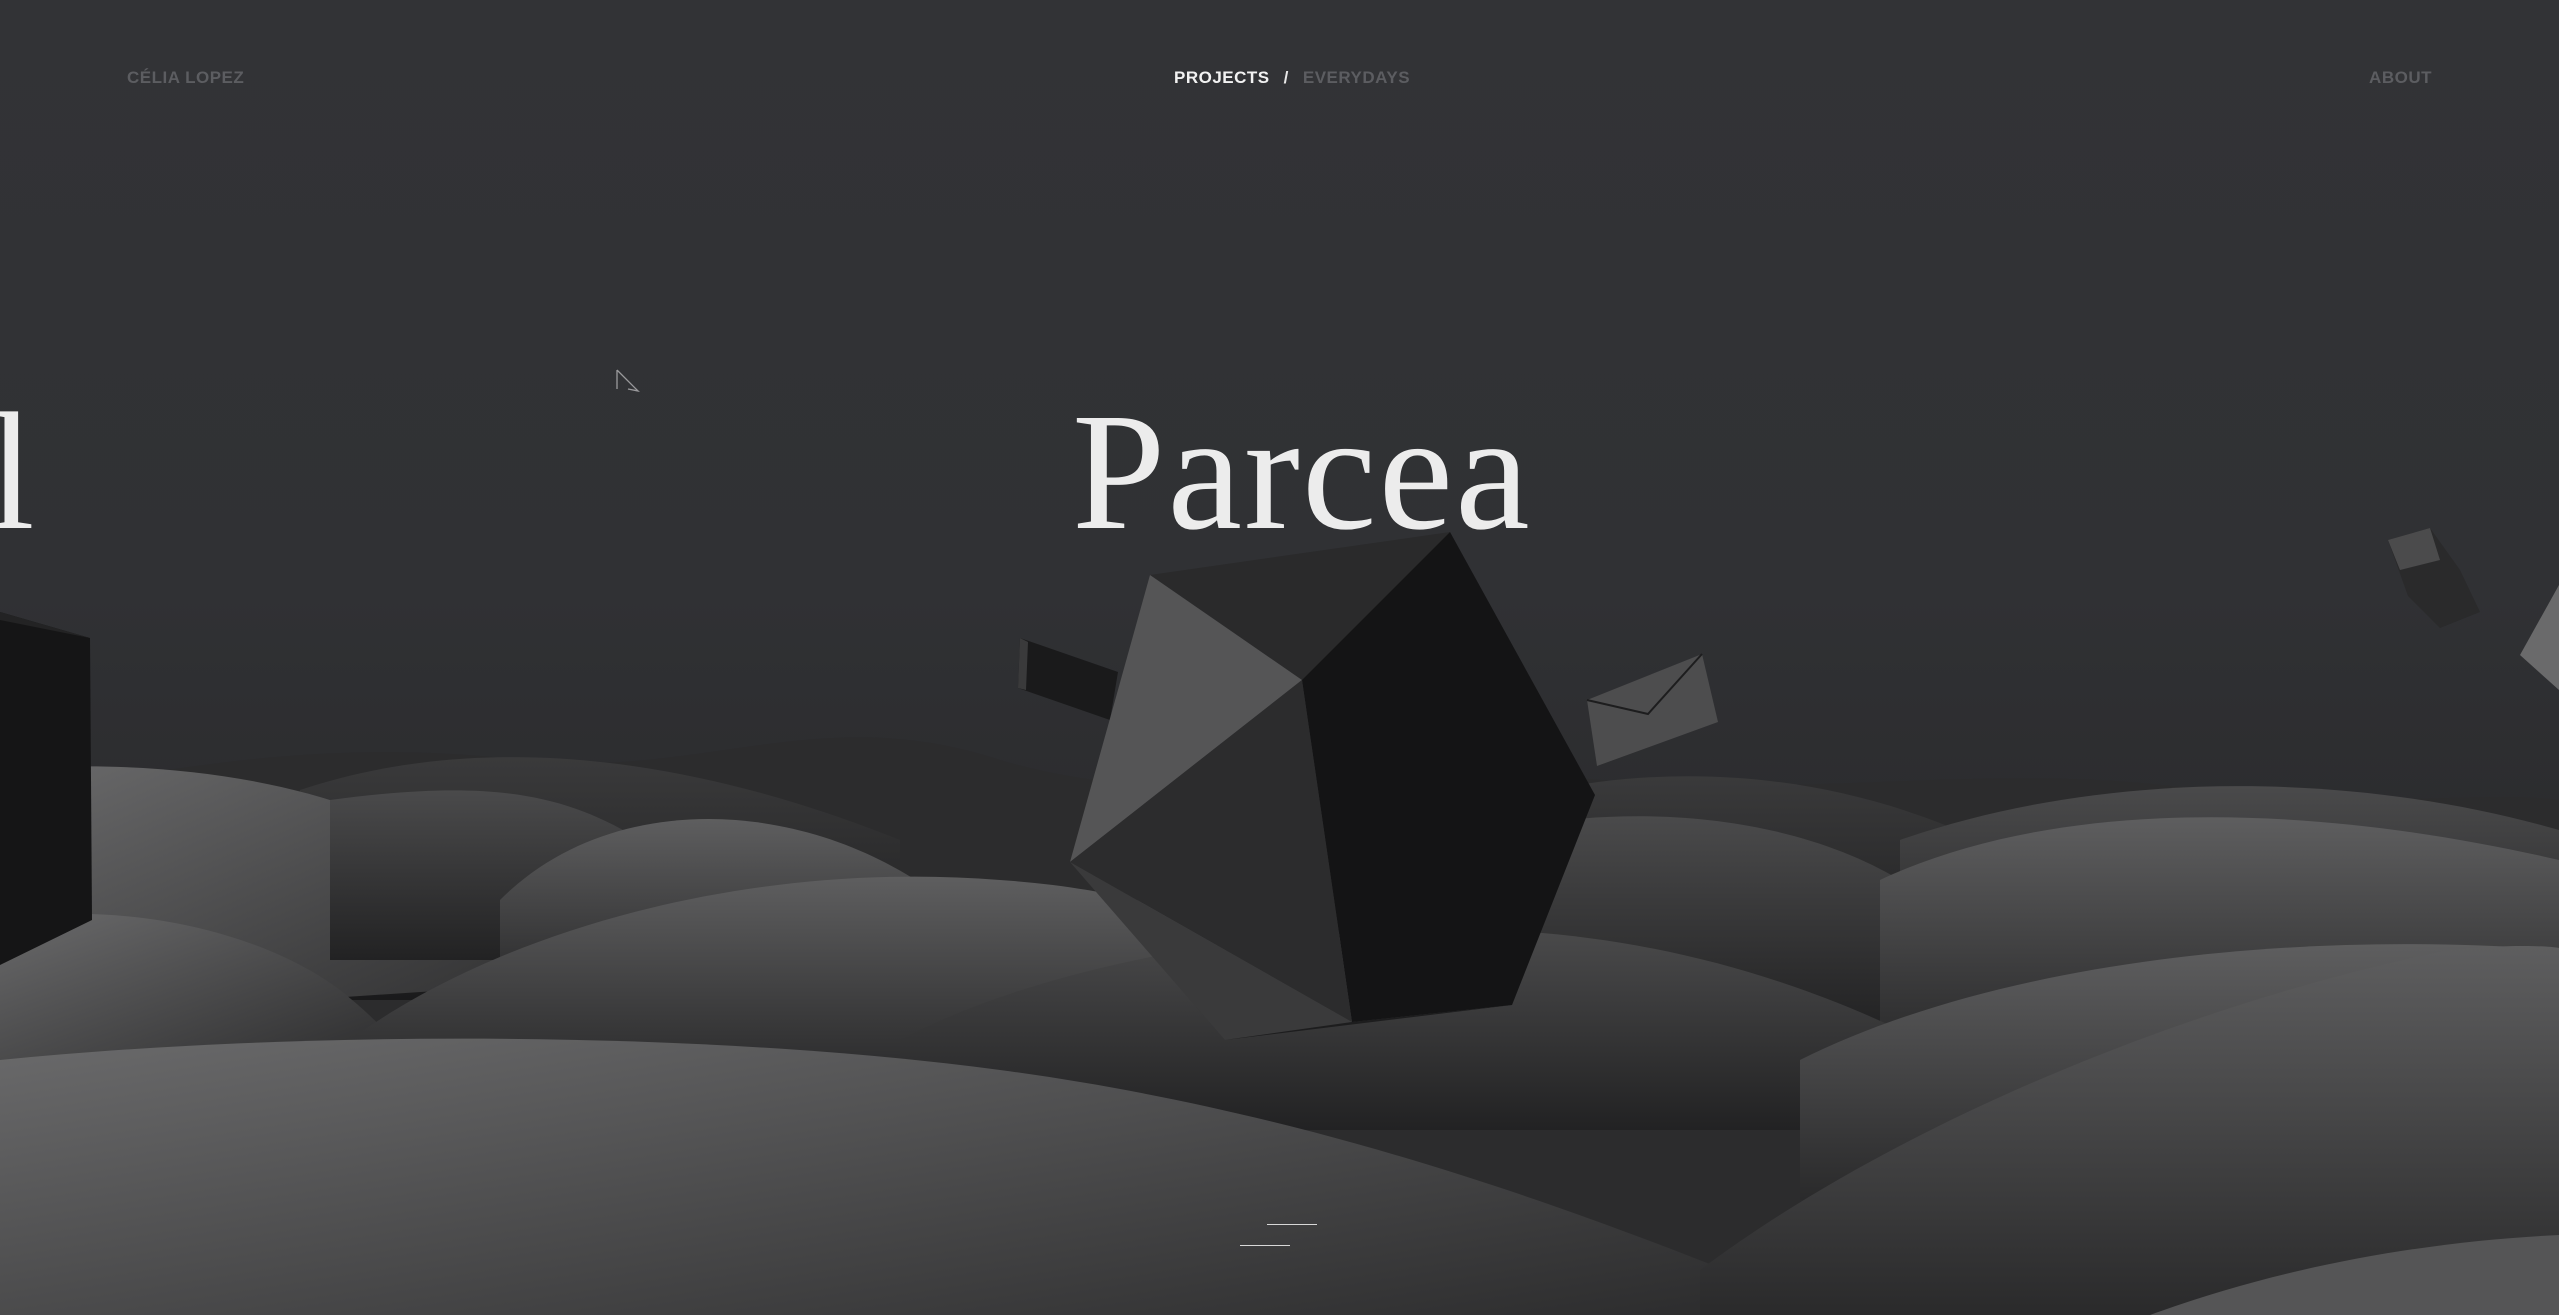 The image size is (2559, 1315). Describe the element at coordinates (2539, 637) in the screenshot. I see `shape-right-edge` at that location.